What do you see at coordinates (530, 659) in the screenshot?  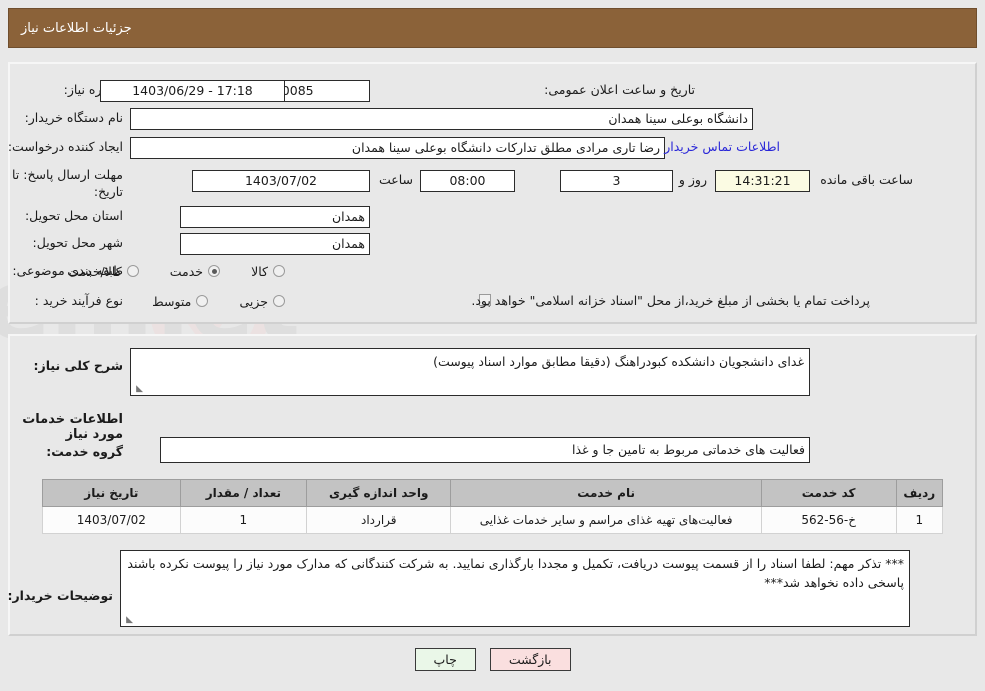 I see `back-button: بازگشت` at bounding box center [530, 659].